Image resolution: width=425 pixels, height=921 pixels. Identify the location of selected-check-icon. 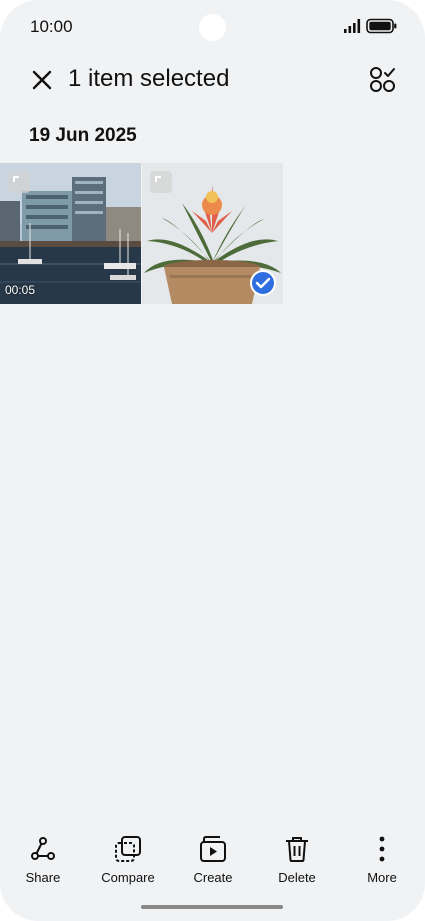
(263, 283).